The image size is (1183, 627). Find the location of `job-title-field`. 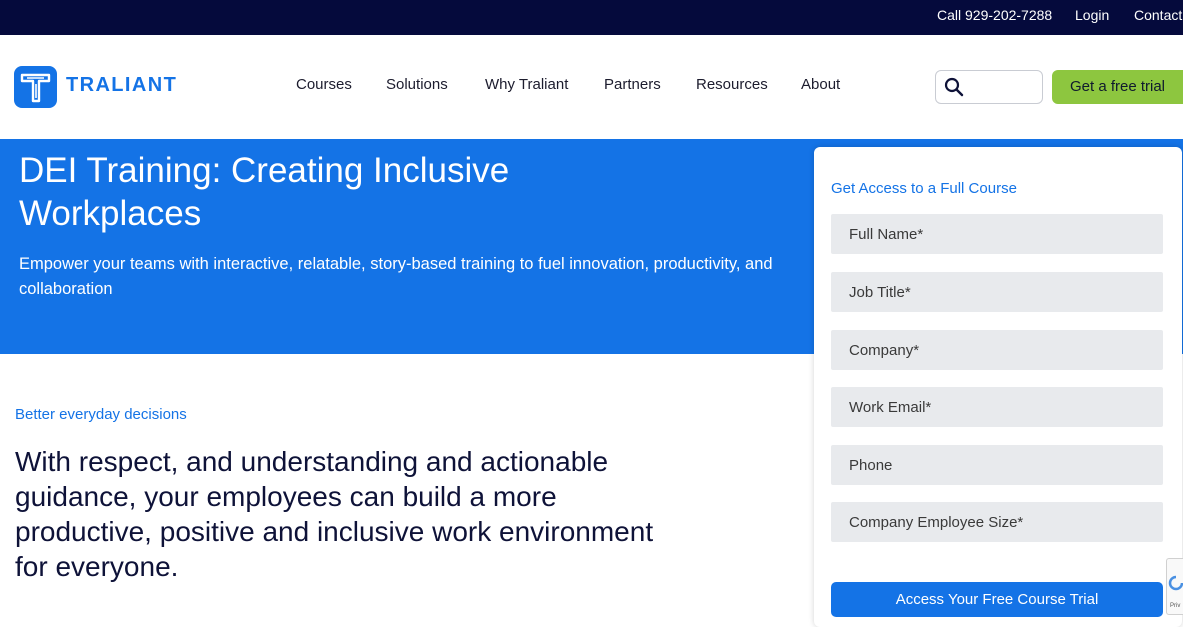

job-title-field is located at coordinates (997, 292).